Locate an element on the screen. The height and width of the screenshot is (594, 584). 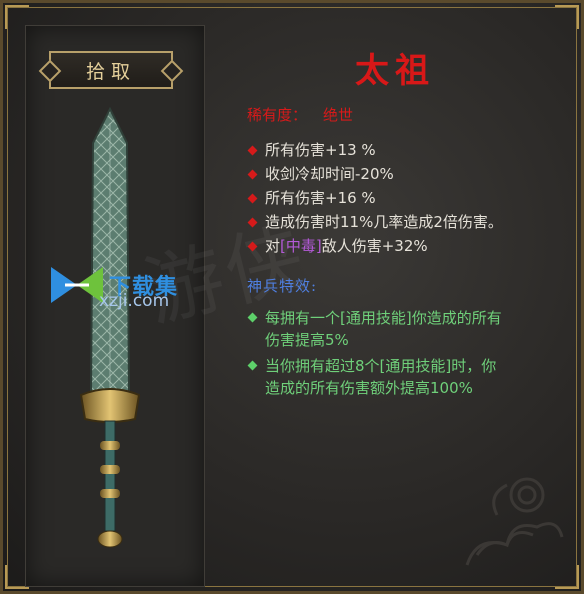
stat-line: 对[中毒]敌人伤害+32% is located at coordinates (375, 246).